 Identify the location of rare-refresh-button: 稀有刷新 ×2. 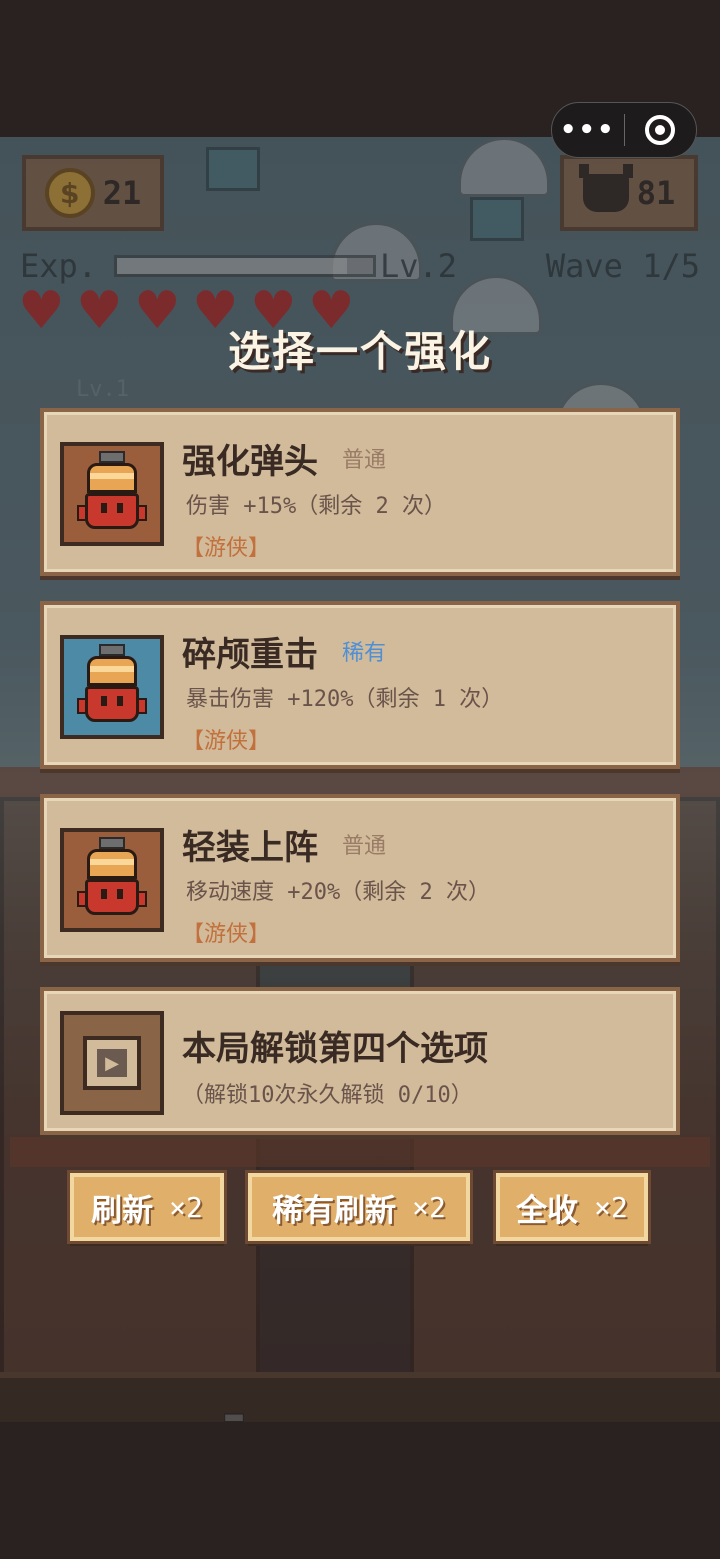
(359, 1207).